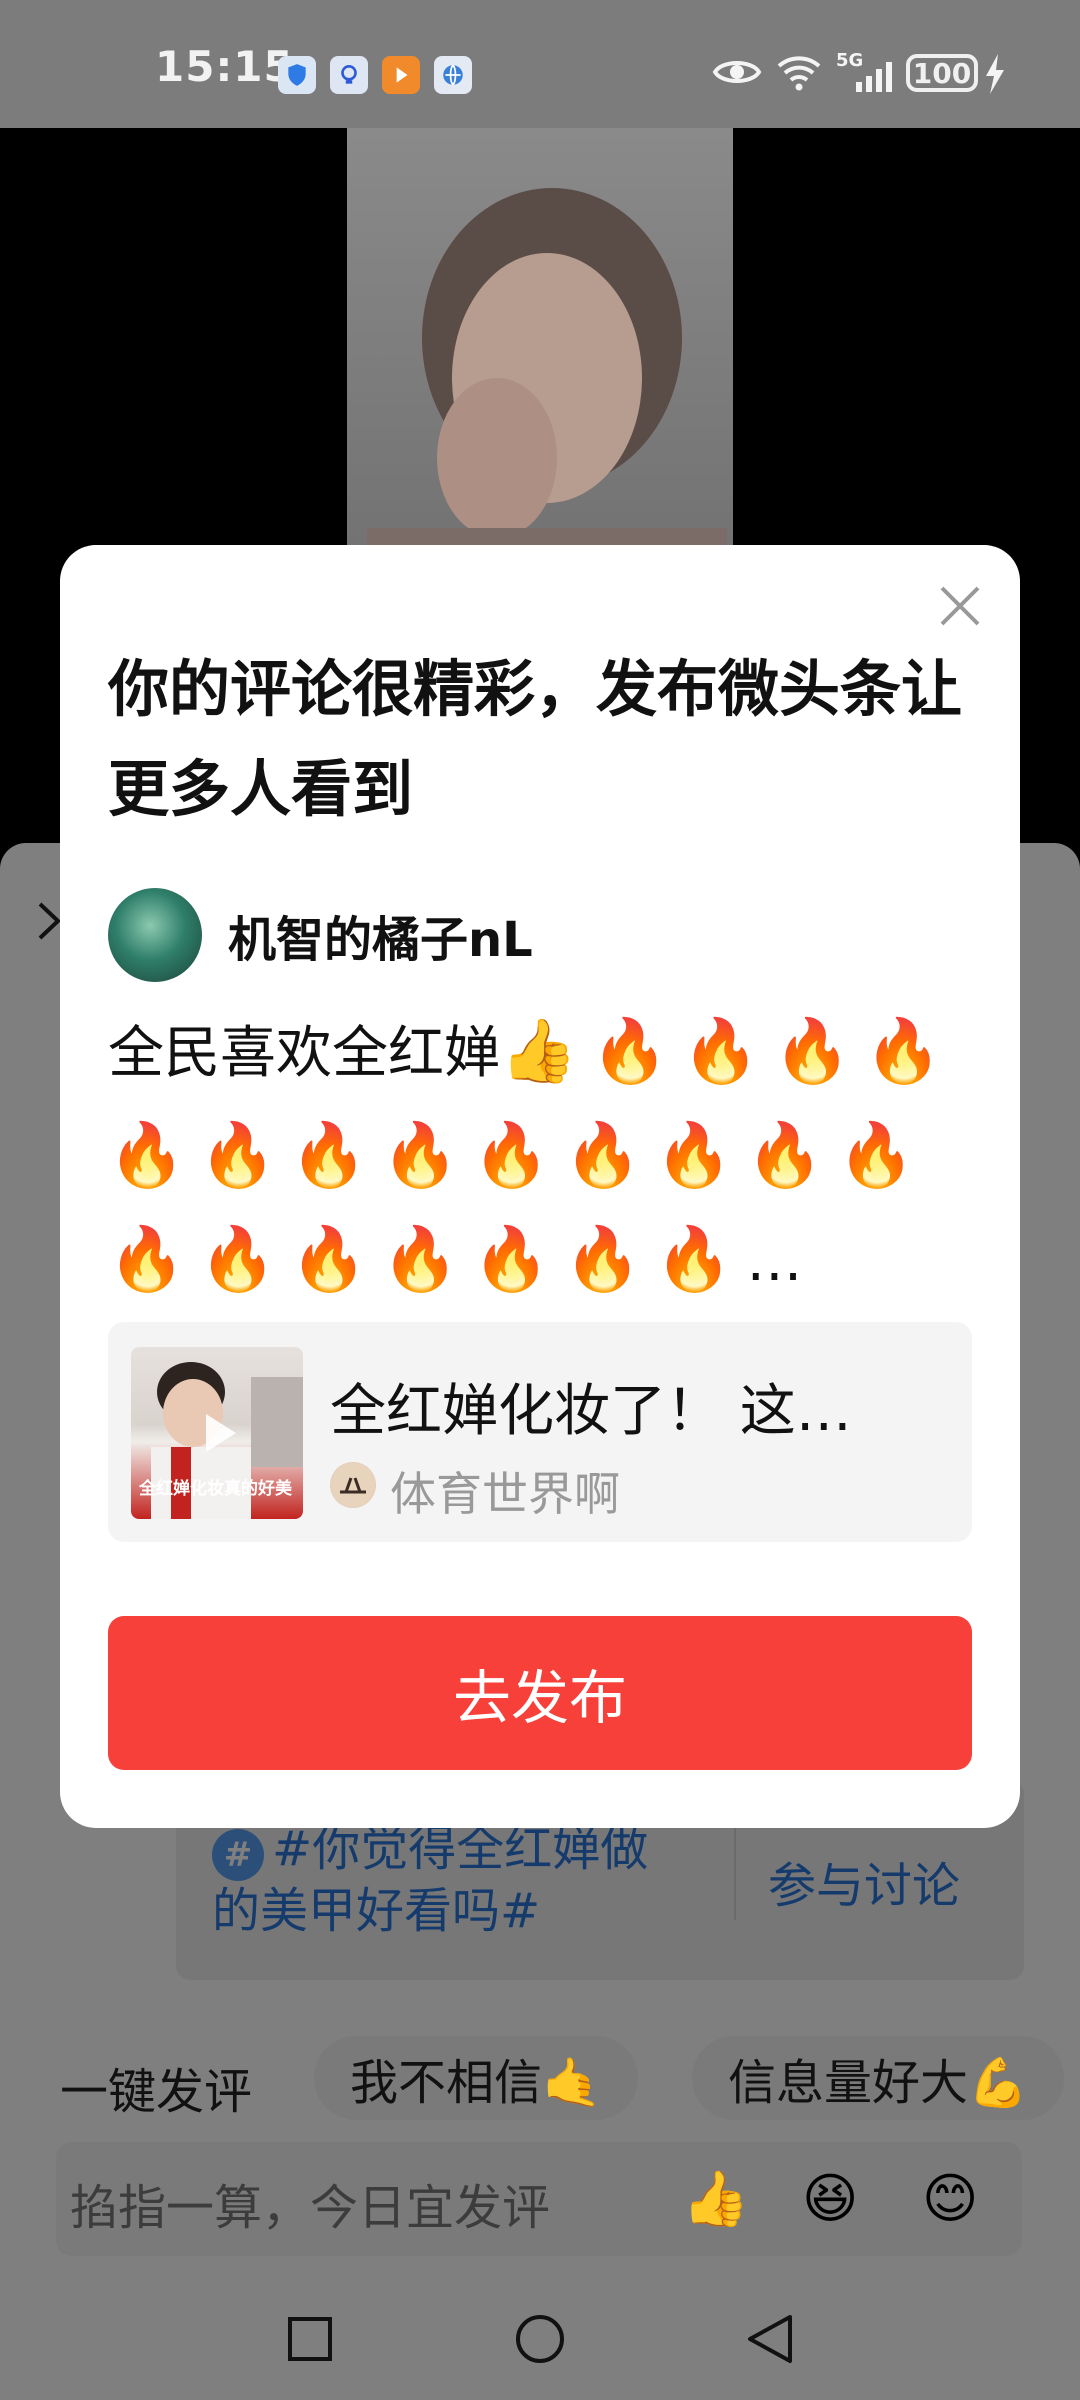 Image resolution: width=1080 pixels, height=2400 pixels. I want to click on join-discussion-button: 参与讨论, so click(864, 1881).